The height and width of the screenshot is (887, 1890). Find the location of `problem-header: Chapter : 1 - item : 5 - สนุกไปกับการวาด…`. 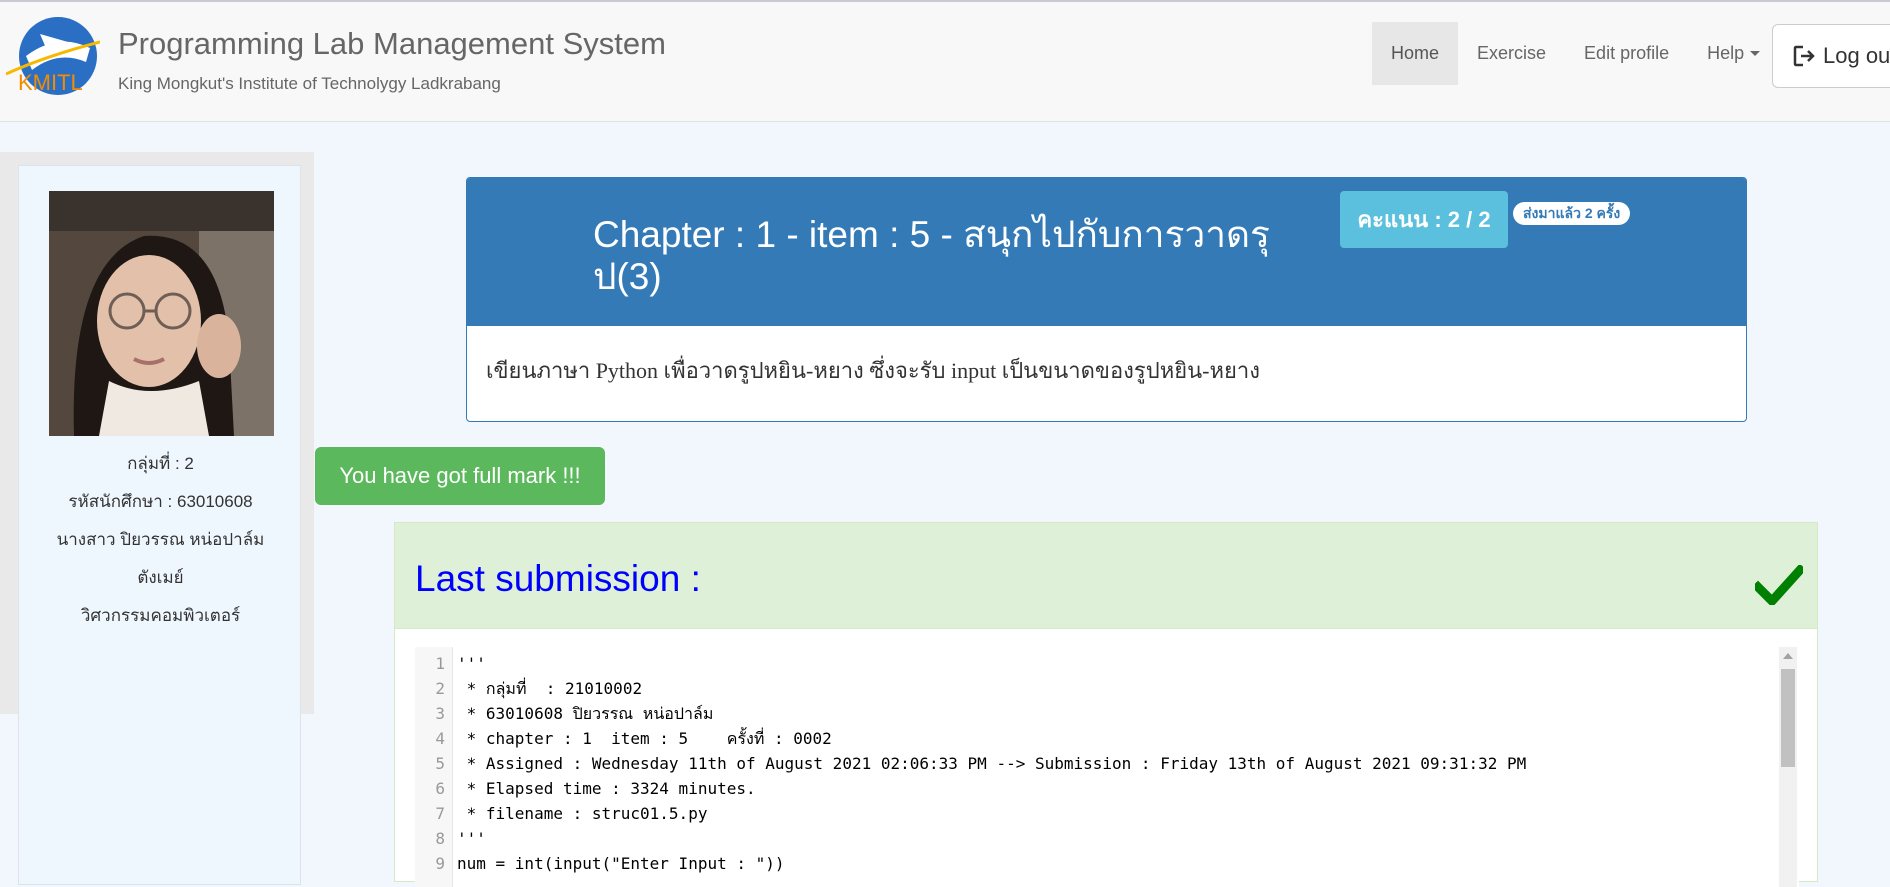

problem-header: Chapter : 1 - item : 5 - สนุกไปกับการวาด… is located at coordinates (1106, 252).